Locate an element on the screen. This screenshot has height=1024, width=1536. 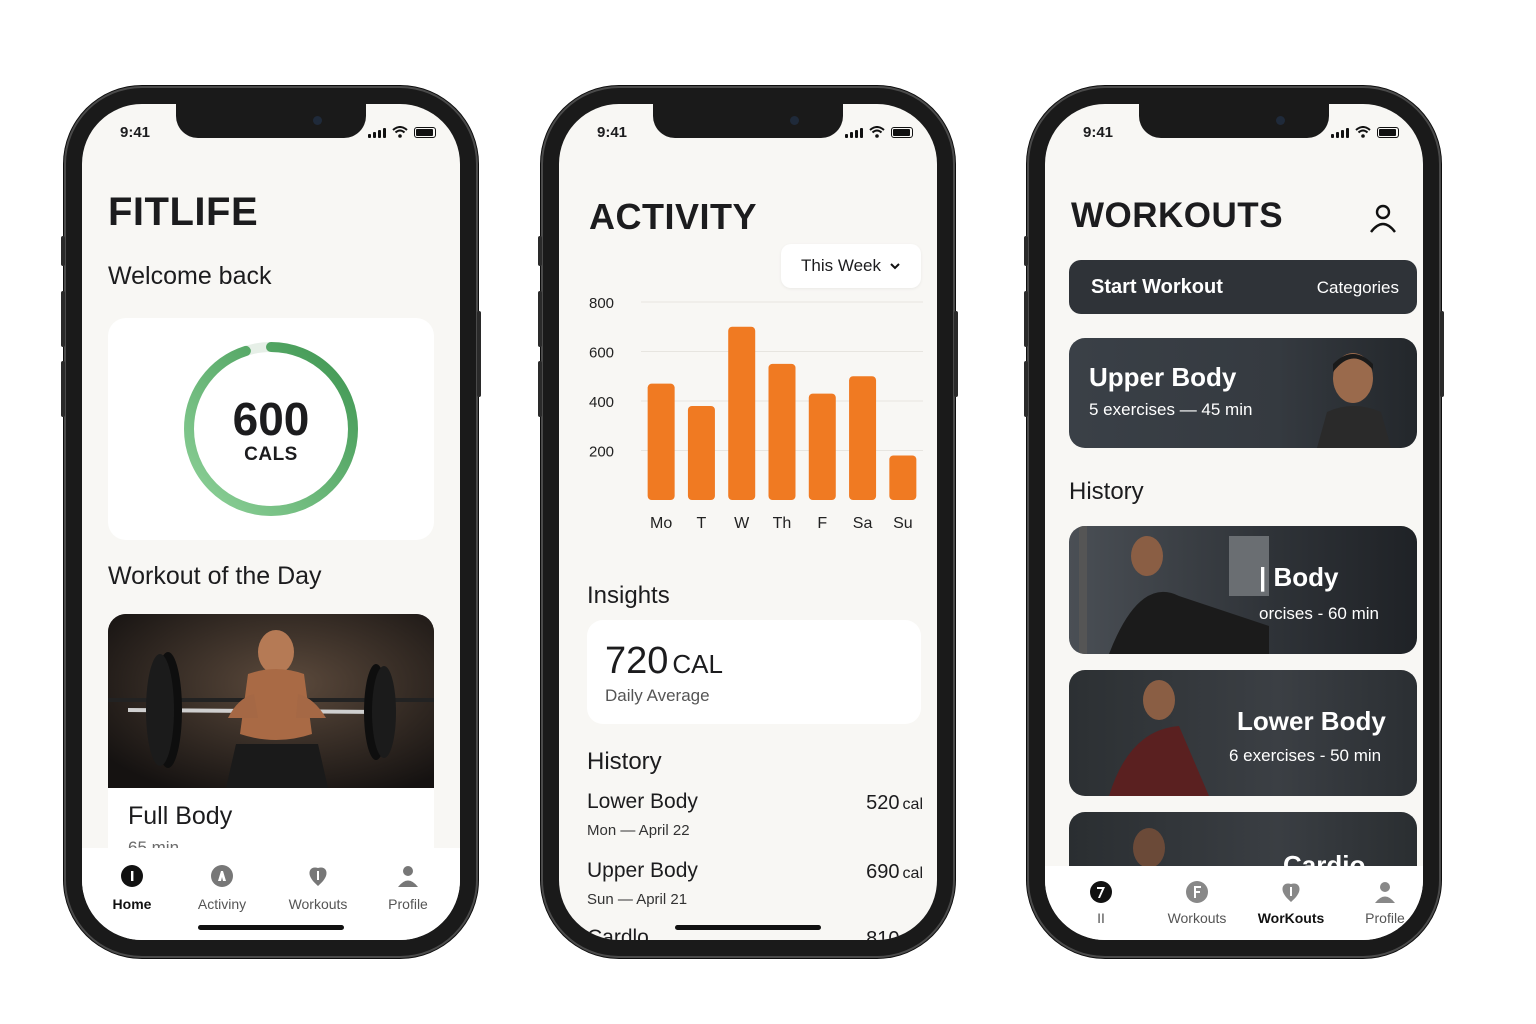
calories-card: 600 CALS is located at coordinates (271, 429).